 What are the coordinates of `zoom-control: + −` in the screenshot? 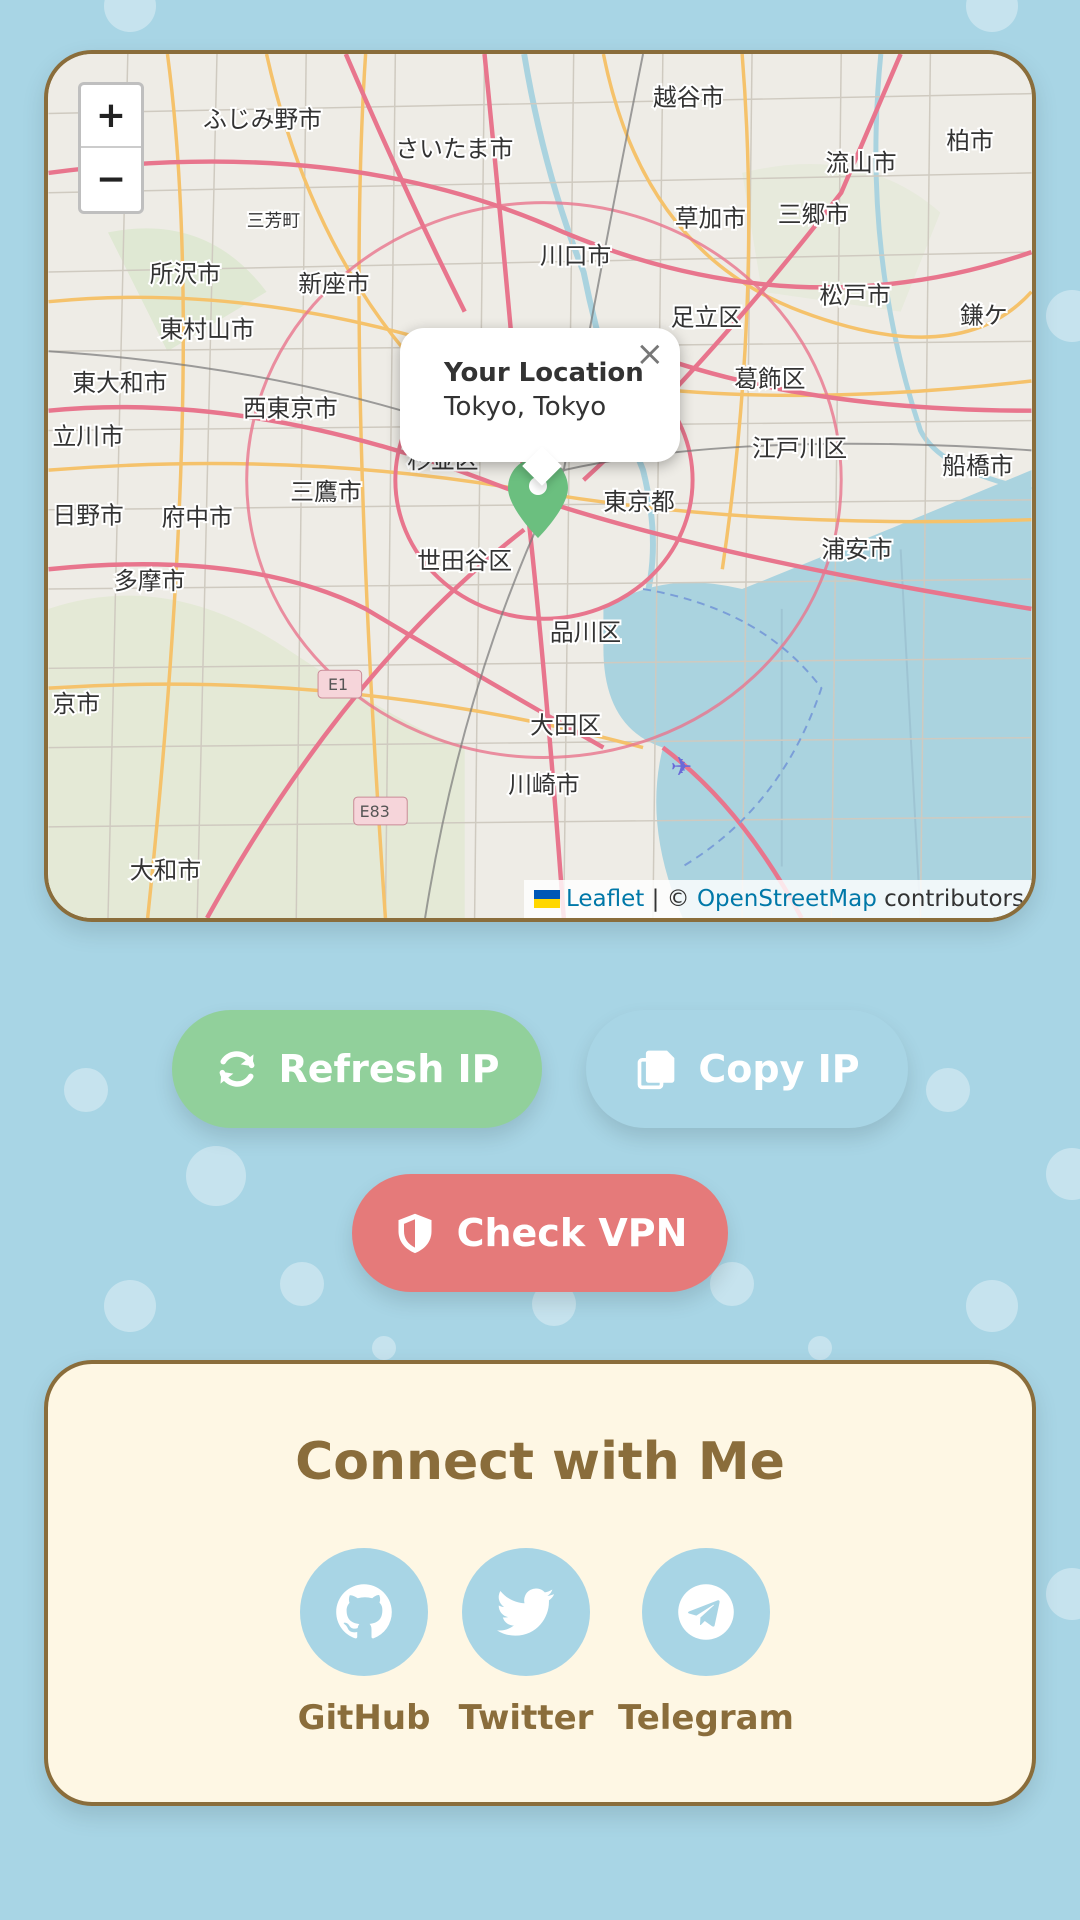 It's located at (111, 148).